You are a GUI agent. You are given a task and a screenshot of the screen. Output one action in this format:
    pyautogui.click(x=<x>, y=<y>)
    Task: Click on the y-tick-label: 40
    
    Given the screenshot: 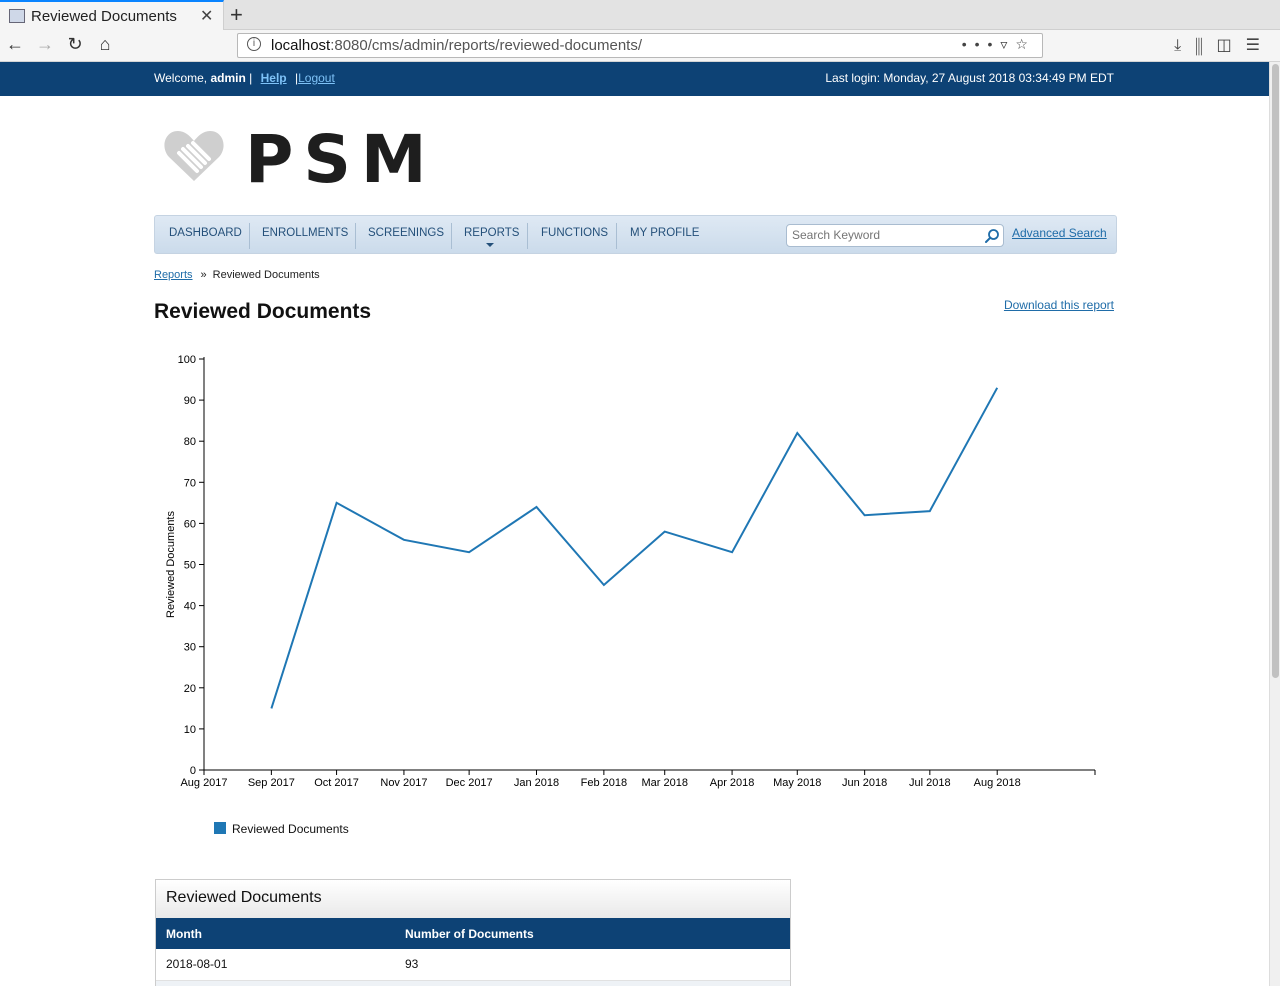 What is the action you would take?
    pyautogui.click(x=190, y=607)
    